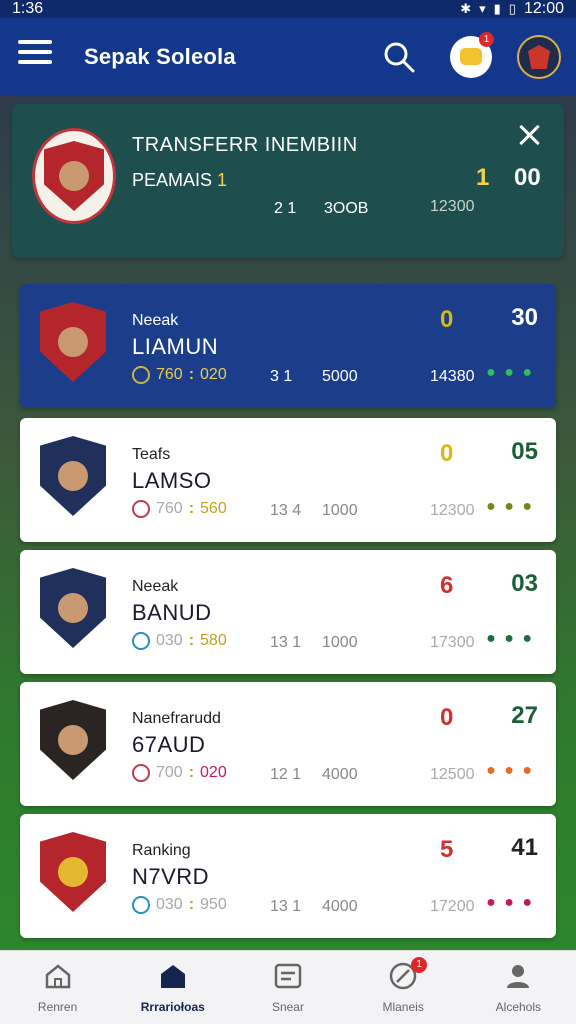 The width and height of the screenshot is (576, 1024). Describe the element at coordinates (399, 57) in the screenshot. I see `search-icon` at that location.